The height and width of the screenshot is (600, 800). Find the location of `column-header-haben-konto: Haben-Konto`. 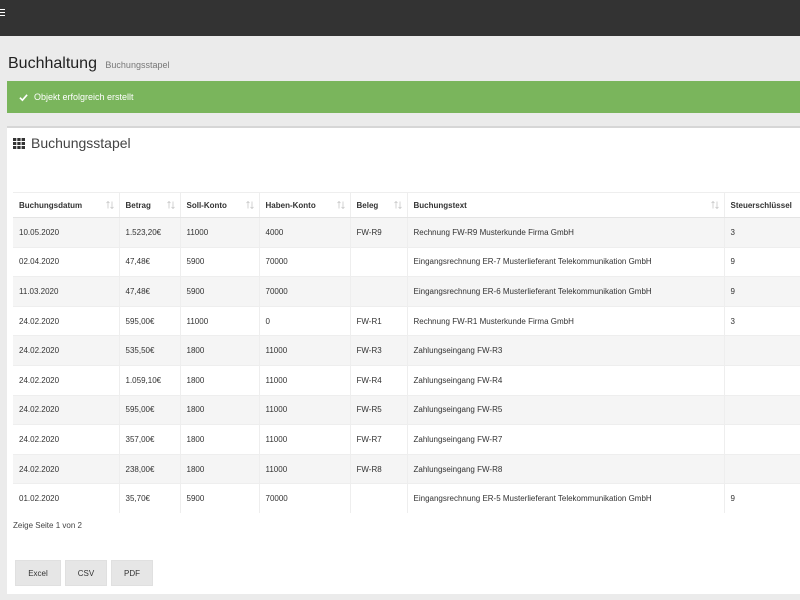

column-header-haben-konto: Haben-Konto is located at coordinates (305, 205).